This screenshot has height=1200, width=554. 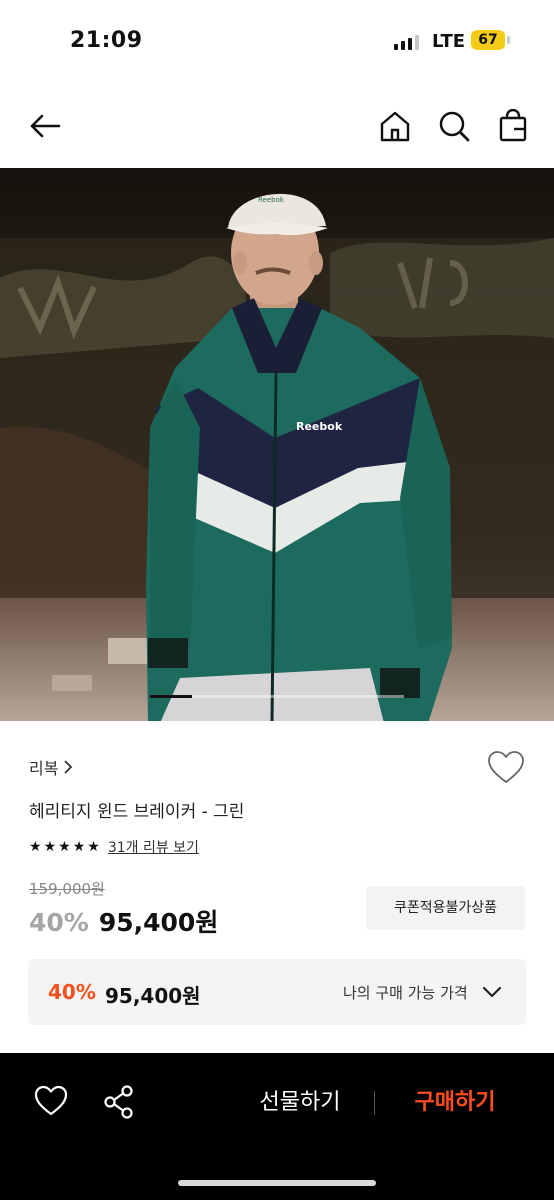 What do you see at coordinates (44, 768) in the screenshot?
I see `brand-name: 리복` at bounding box center [44, 768].